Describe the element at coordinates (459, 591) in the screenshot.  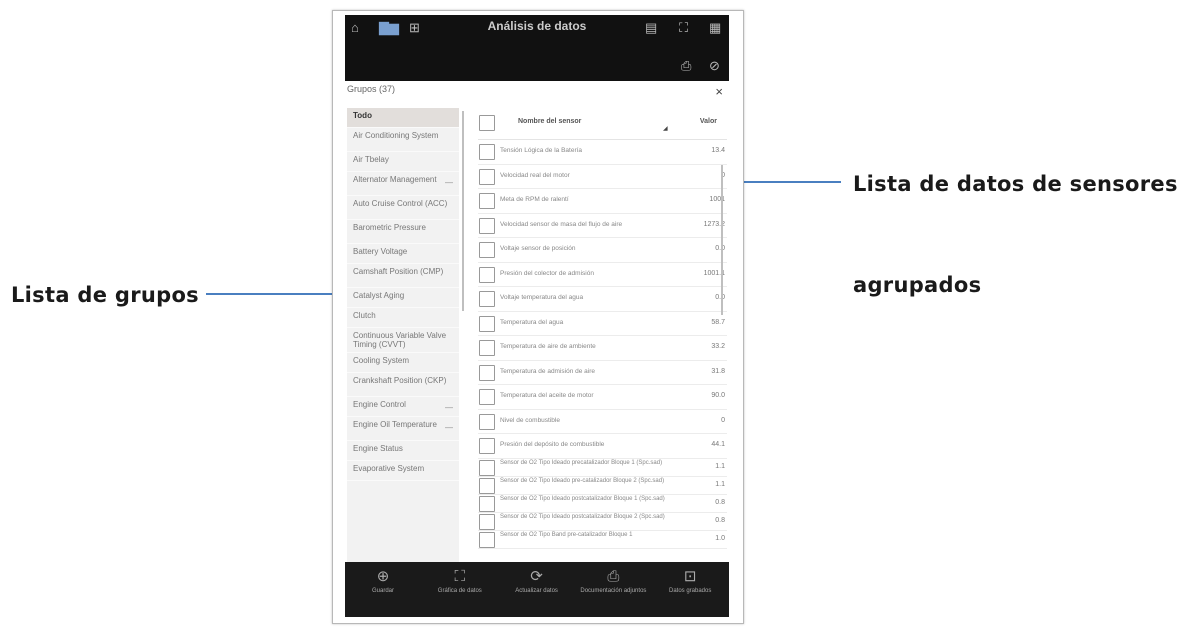
I see `toolbar-button-label: Gráfica de datos` at that location.